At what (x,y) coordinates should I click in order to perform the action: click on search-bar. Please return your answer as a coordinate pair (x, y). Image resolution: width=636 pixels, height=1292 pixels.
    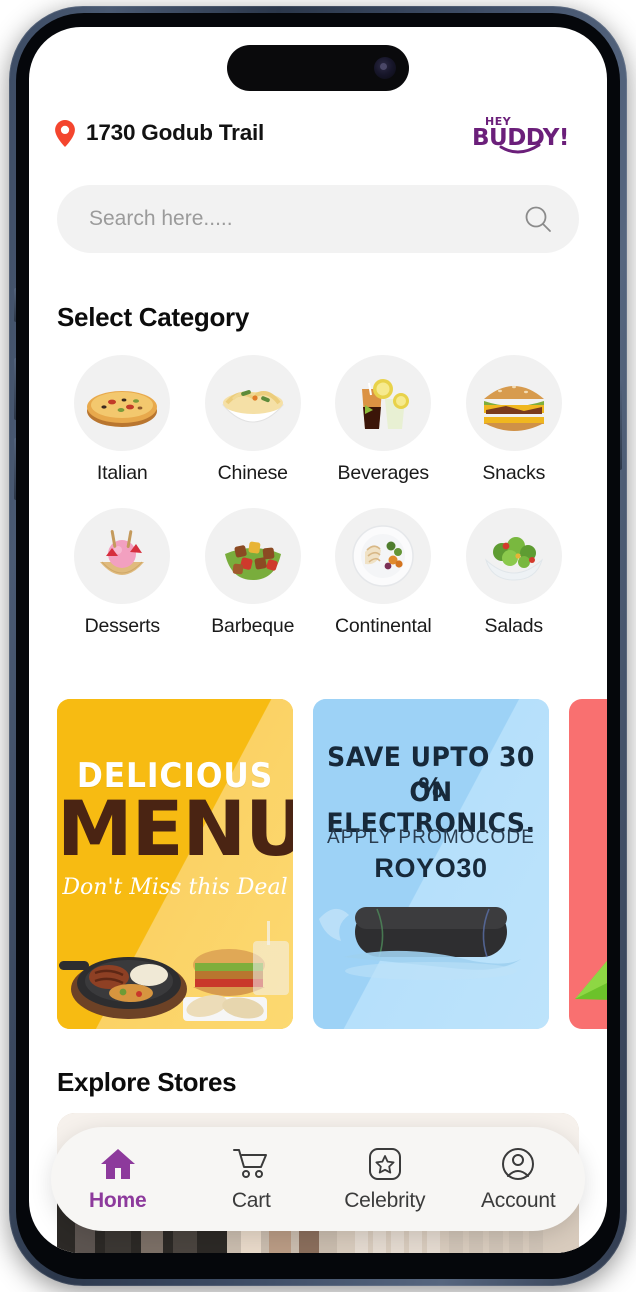
    Looking at the image, I should click on (318, 219).